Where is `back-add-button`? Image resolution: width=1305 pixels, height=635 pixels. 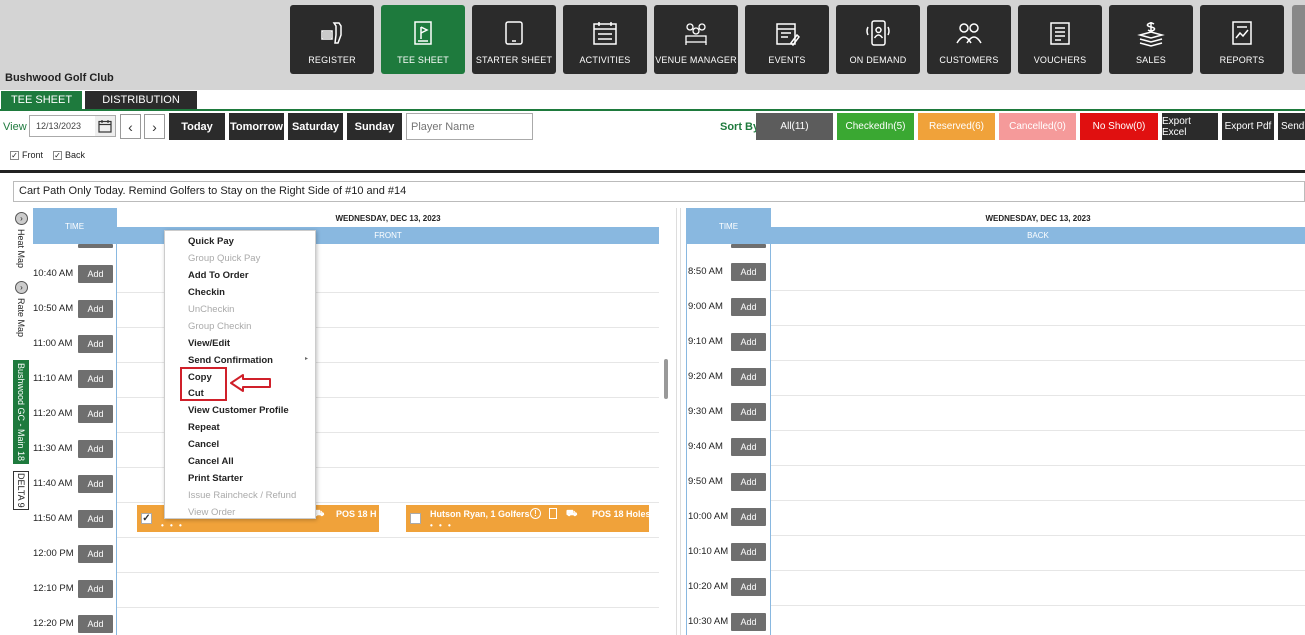
back-add-button is located at coordinates (748, 246).